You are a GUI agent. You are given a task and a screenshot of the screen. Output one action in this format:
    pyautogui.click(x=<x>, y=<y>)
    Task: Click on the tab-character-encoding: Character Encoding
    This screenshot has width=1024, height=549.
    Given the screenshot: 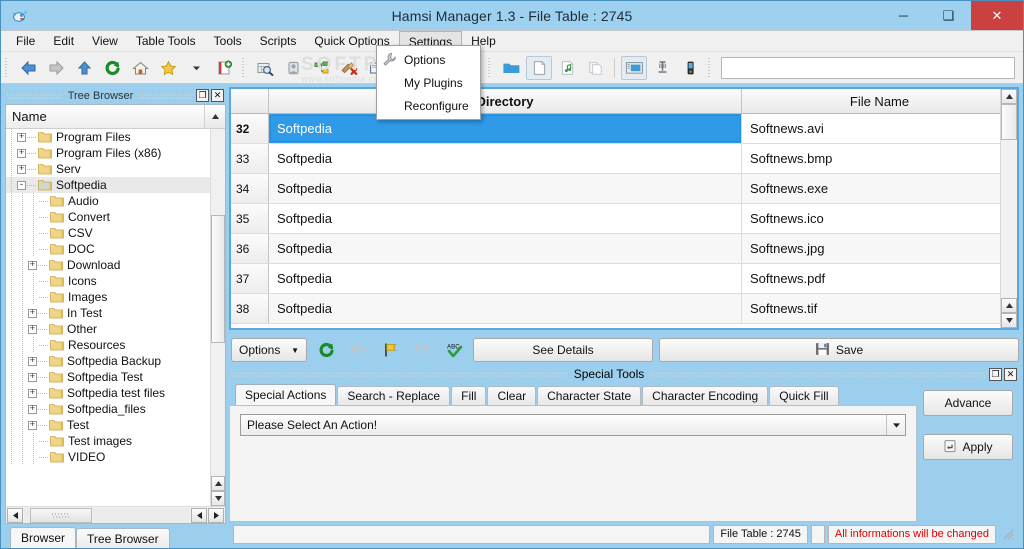 What is the action you would take?
    pyautogui.click(x=705, y=395)
    